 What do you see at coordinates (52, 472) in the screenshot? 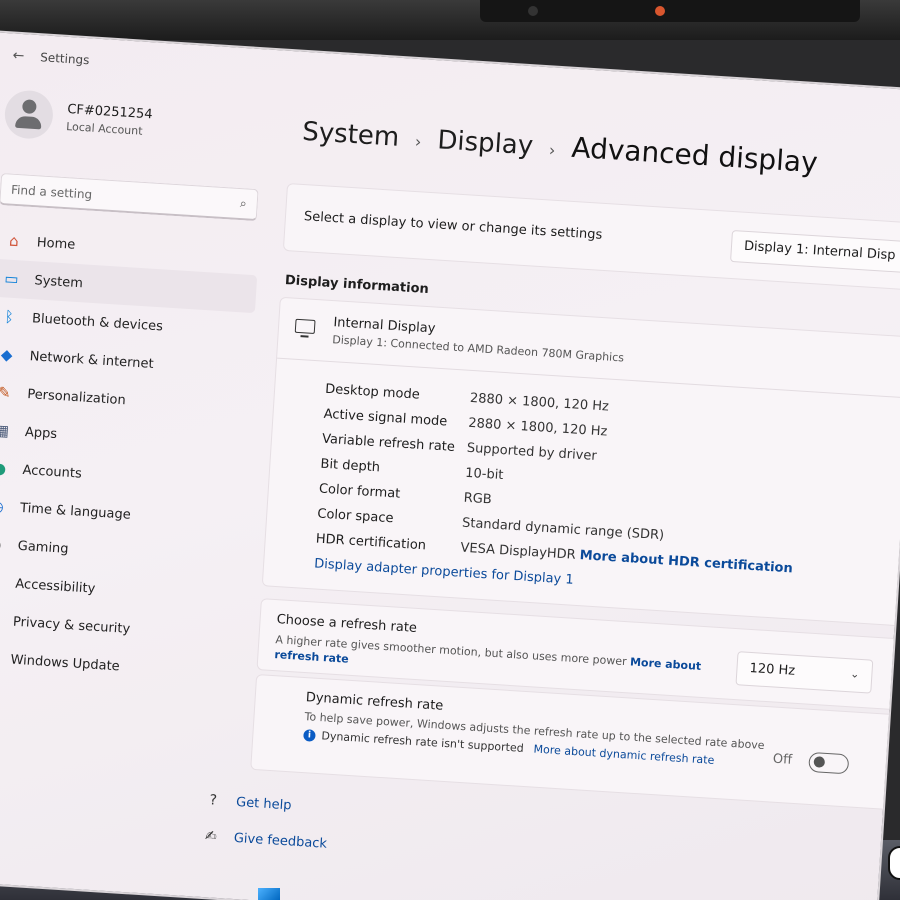
I see `sidebar-item-label: Accounts` at bounding box center [52, 472].